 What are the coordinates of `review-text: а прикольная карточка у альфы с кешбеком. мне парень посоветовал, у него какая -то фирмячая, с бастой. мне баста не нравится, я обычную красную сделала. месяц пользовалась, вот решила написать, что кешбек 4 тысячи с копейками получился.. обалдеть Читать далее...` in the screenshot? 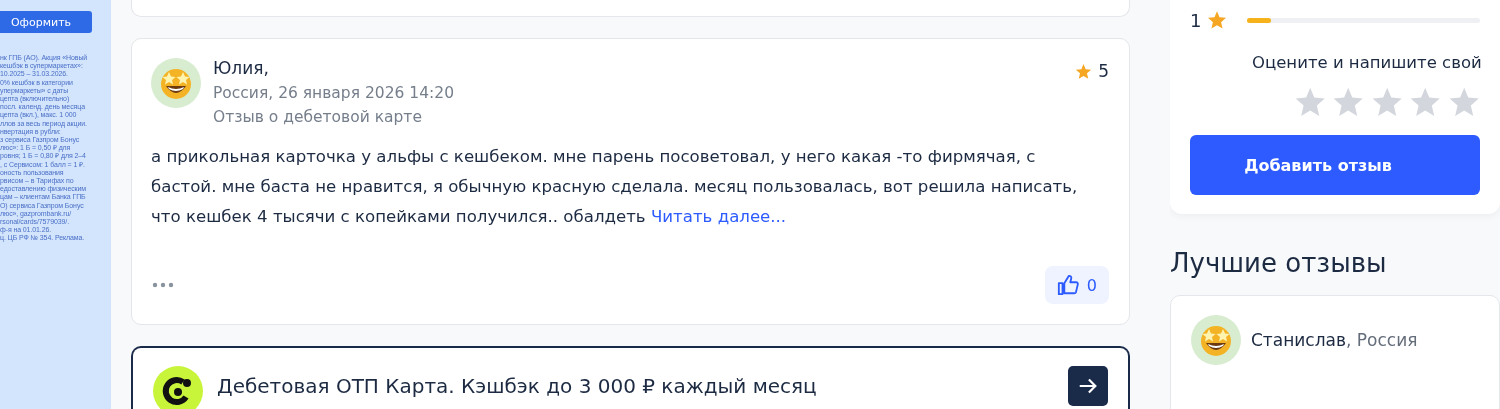 It's located at (615, 187).